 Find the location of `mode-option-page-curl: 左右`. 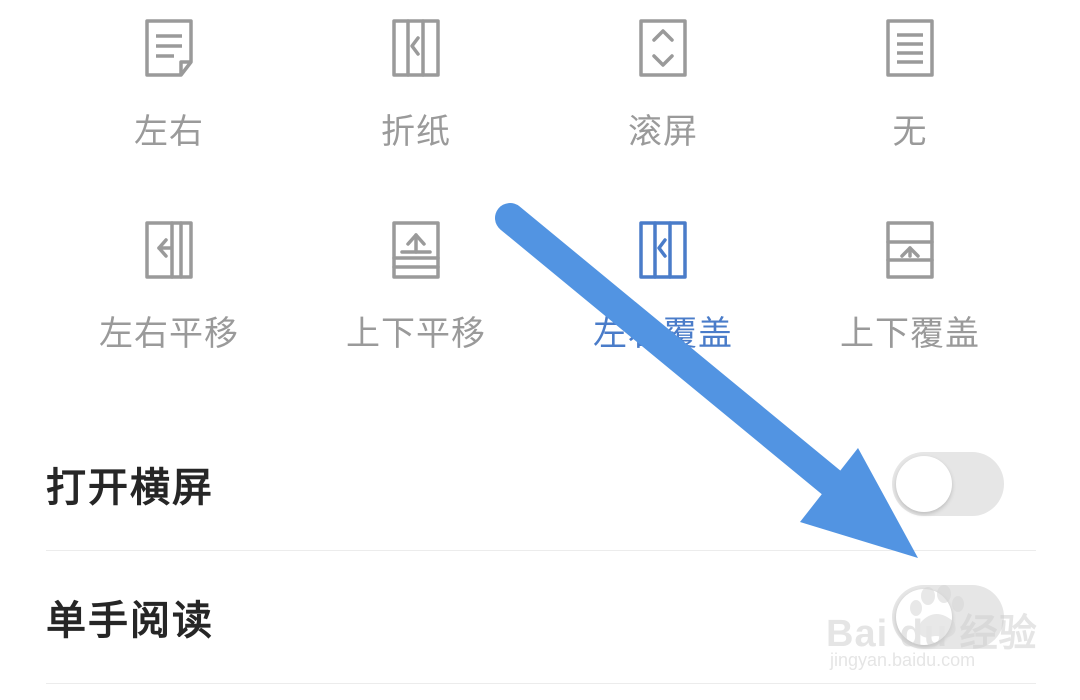

mode-option-page-curl: 左右 is located at coordinates (169, 85).